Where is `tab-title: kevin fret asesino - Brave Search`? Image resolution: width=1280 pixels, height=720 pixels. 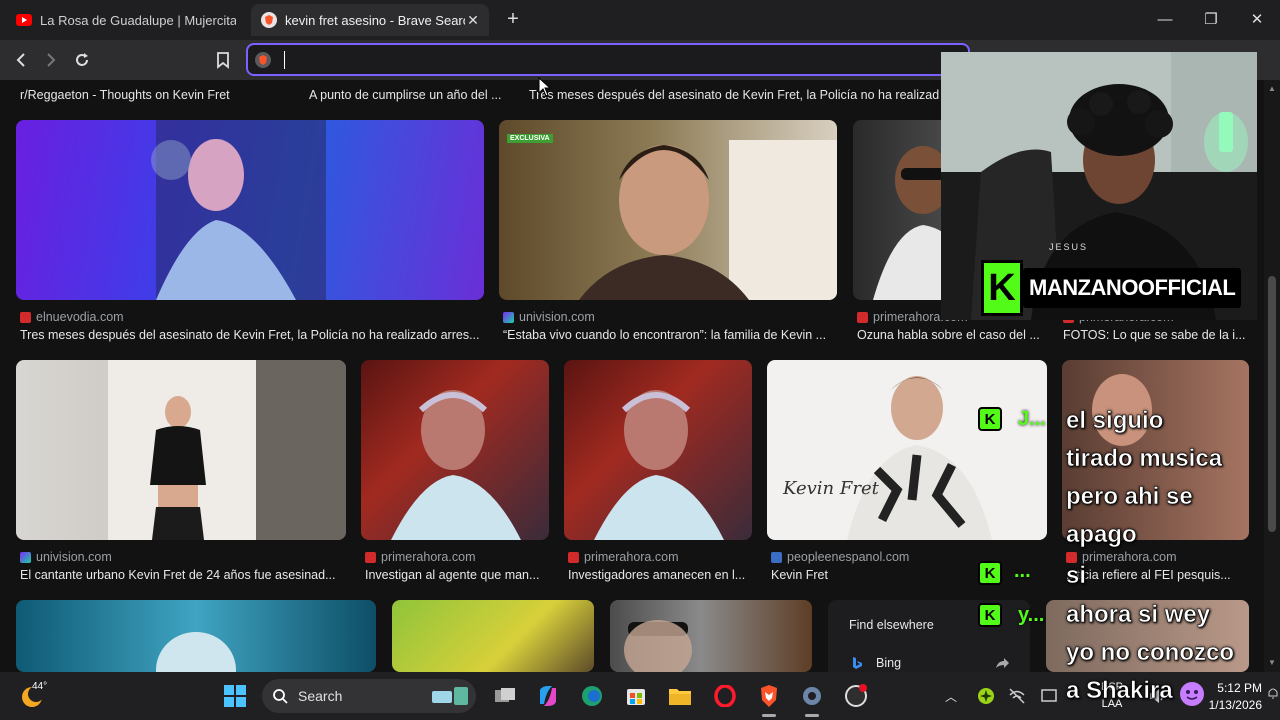
tab-title: kevin fret asesino - Brave Search is located at coordinates (375, 20).